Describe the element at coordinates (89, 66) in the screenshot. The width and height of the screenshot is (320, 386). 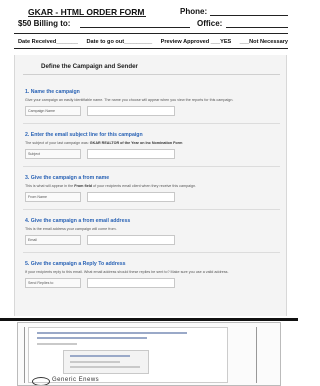
I see `form-section-title: Define the Campaign and Sender` at that location.